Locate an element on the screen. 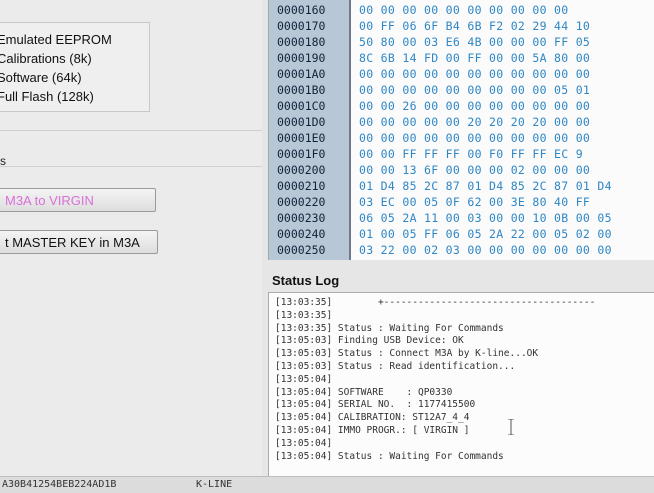  hex-row: 00001E0 00 00 00 00 00 00 00 00 00 00 00 is located at coordinates (461, 138).